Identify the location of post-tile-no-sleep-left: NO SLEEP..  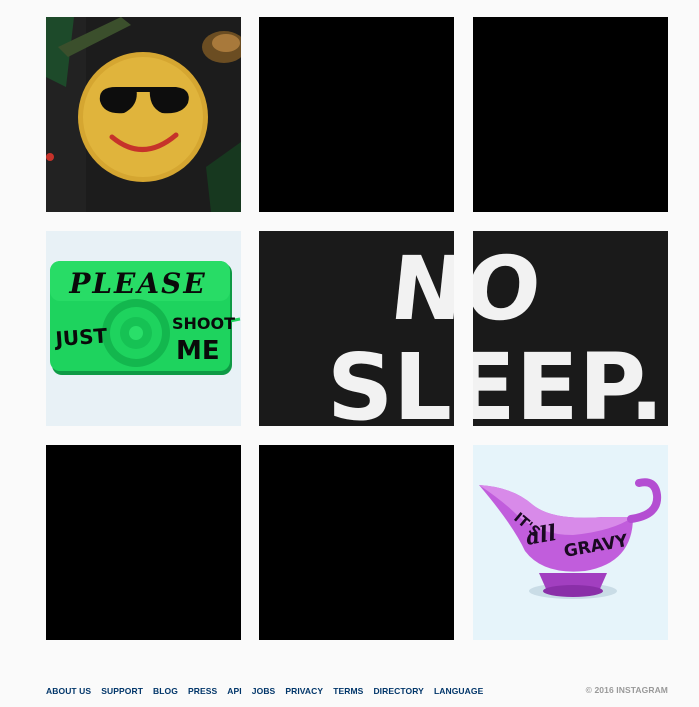
(356, 328).